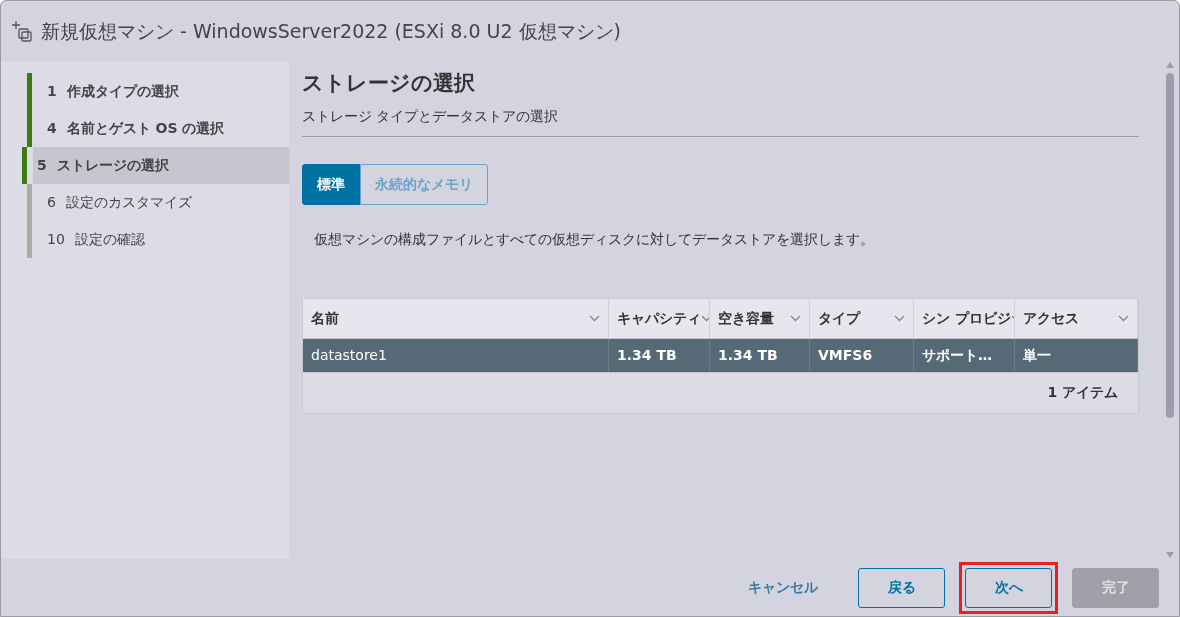  What do you see at coordinates (594, 240) in the screenshot?
I see `description-text: 仮想マシンの構成ファイルとすべての仮想ディスクに対してデータストアを選択します。` at bounding box center [594, 240].